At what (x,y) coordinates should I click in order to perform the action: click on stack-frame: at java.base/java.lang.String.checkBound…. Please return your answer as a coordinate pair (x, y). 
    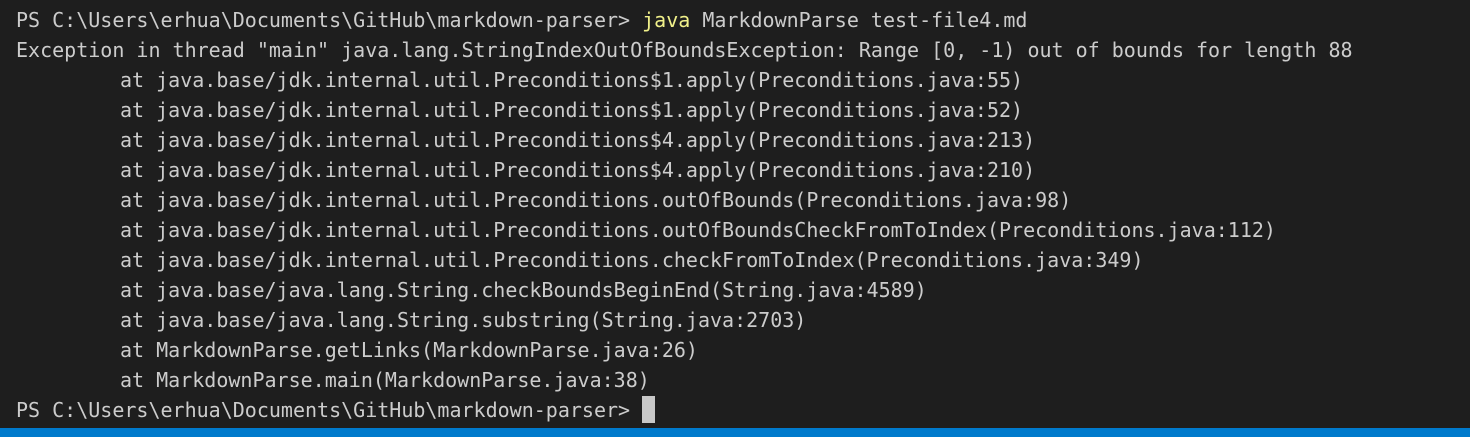
    Looking at the image, I should click on (523, 290).